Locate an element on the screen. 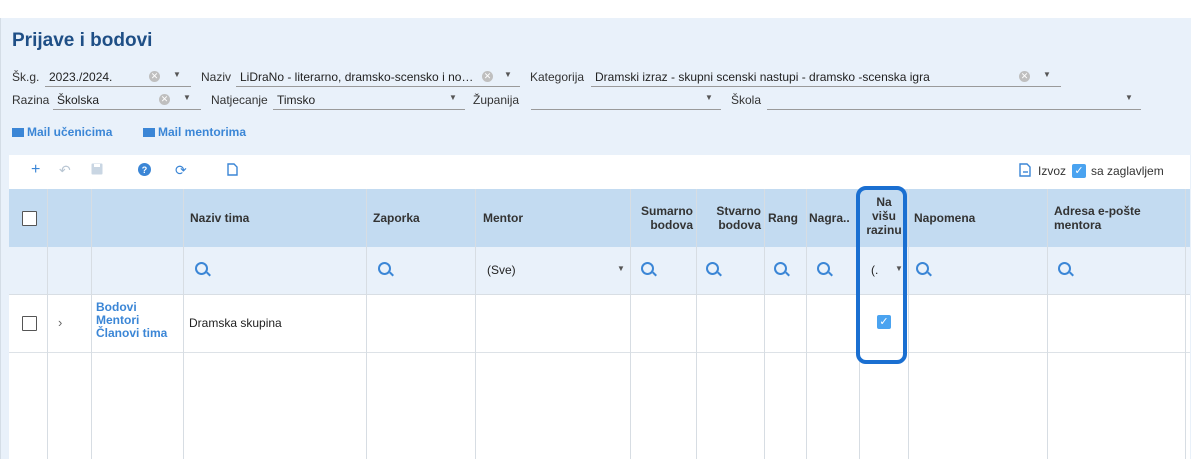 The width and height of the screenshot is (1200, 459). column-header-sumarno-line1: Sumarno is located at coordinates (666, 211).